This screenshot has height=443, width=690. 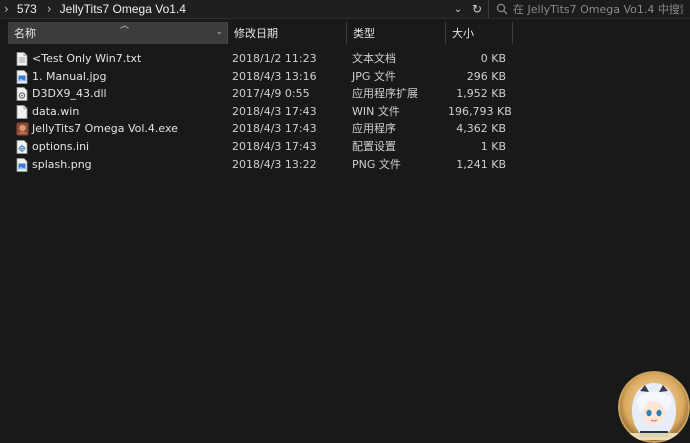 I want to click on file-type: PNG 文件, so click(x=376, y=164).